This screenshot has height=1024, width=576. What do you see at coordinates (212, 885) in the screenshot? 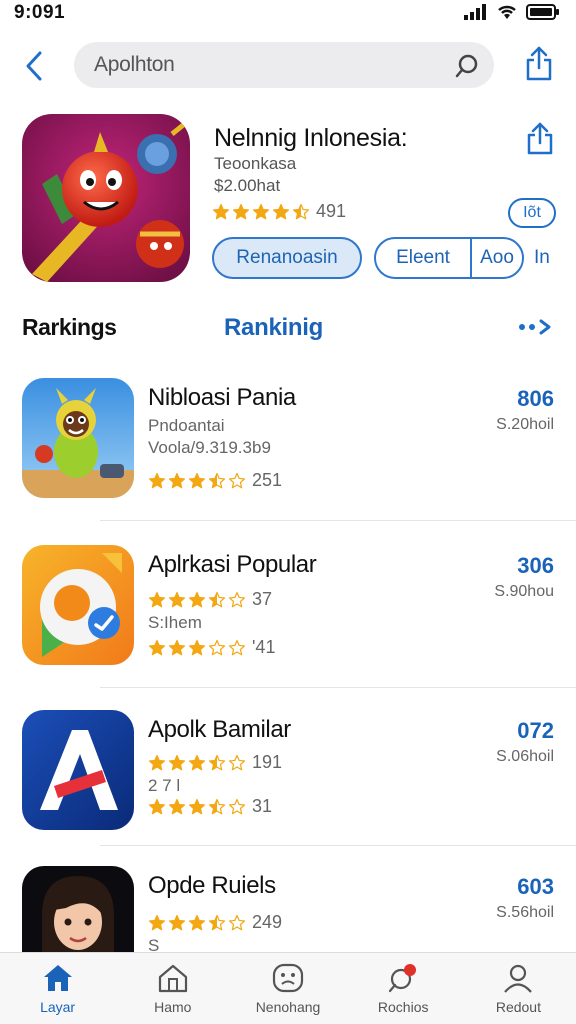
I see `item-title: Opde Ruiels` at bounding box center [212, 885].